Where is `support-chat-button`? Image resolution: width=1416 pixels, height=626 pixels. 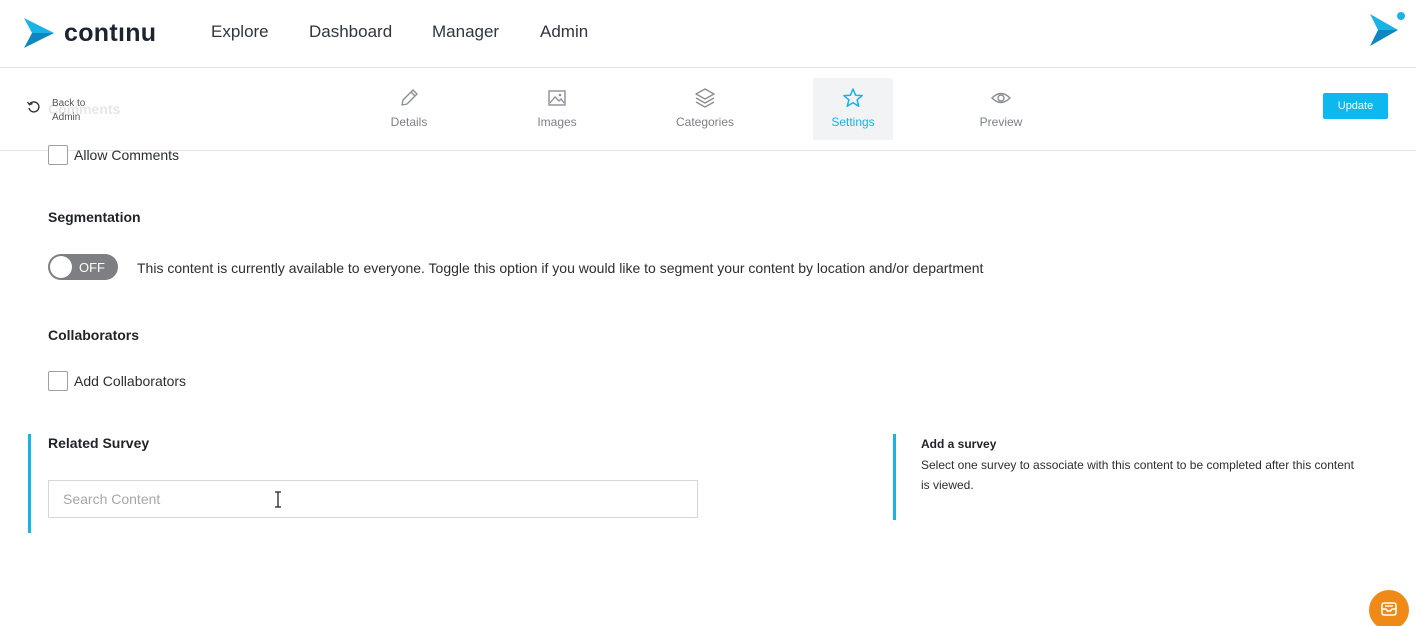
support-chat-button is located at coordinates (1389, 608).